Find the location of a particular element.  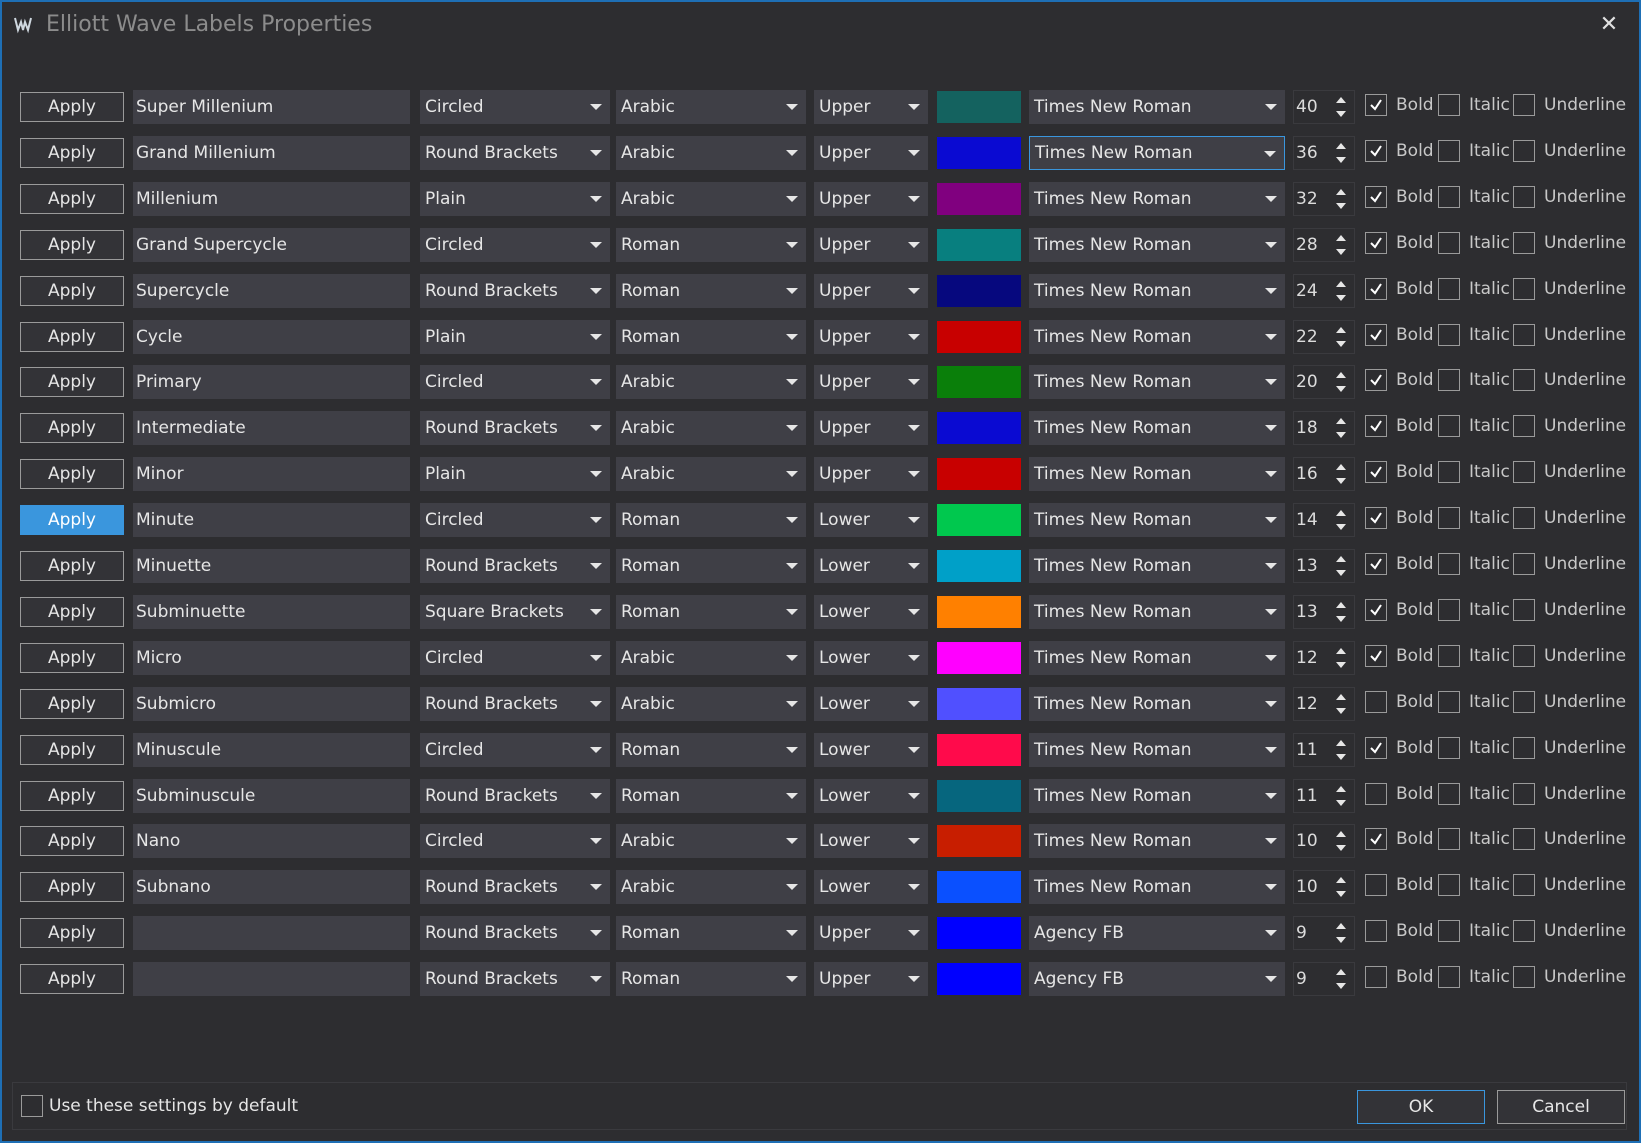

font-size-stepper: 14 is located at coordinates (1324, 520).